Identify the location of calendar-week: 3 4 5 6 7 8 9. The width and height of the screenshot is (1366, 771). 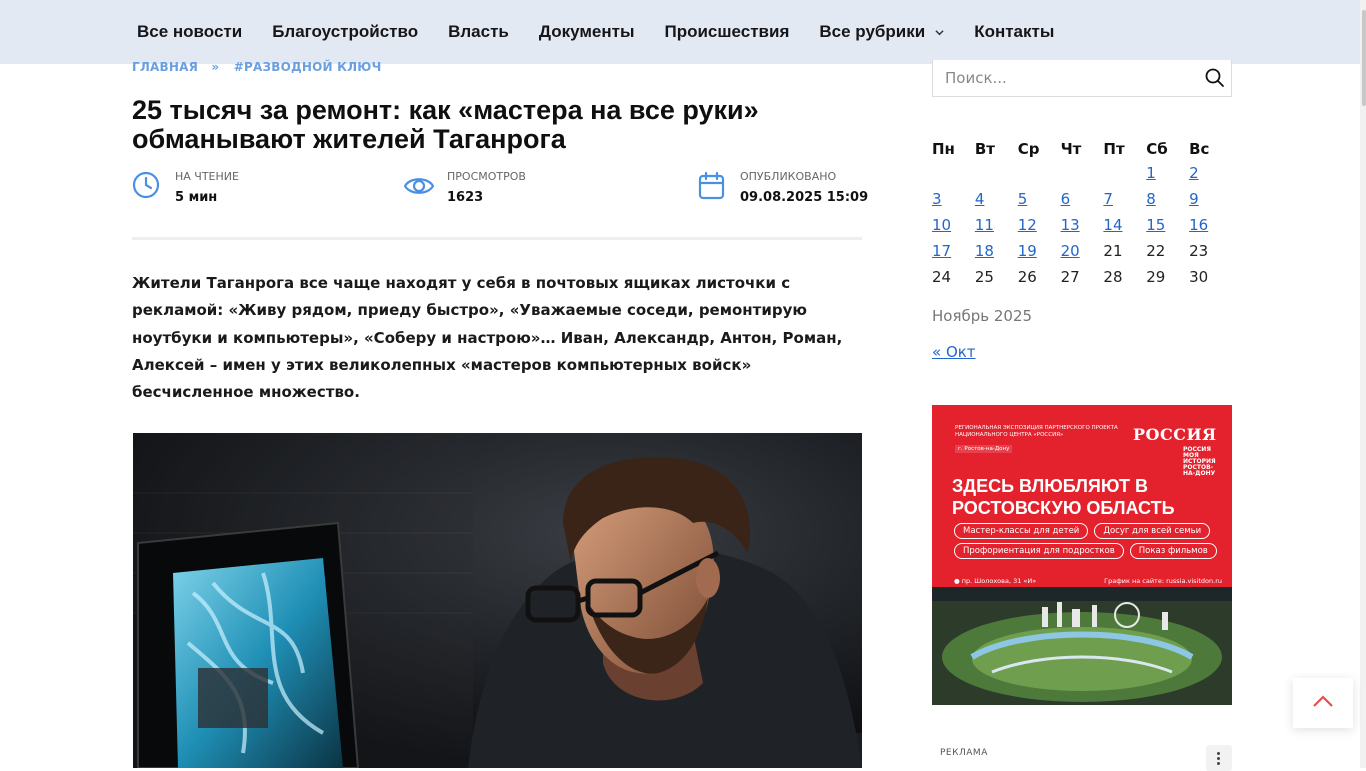
(1082, 199).